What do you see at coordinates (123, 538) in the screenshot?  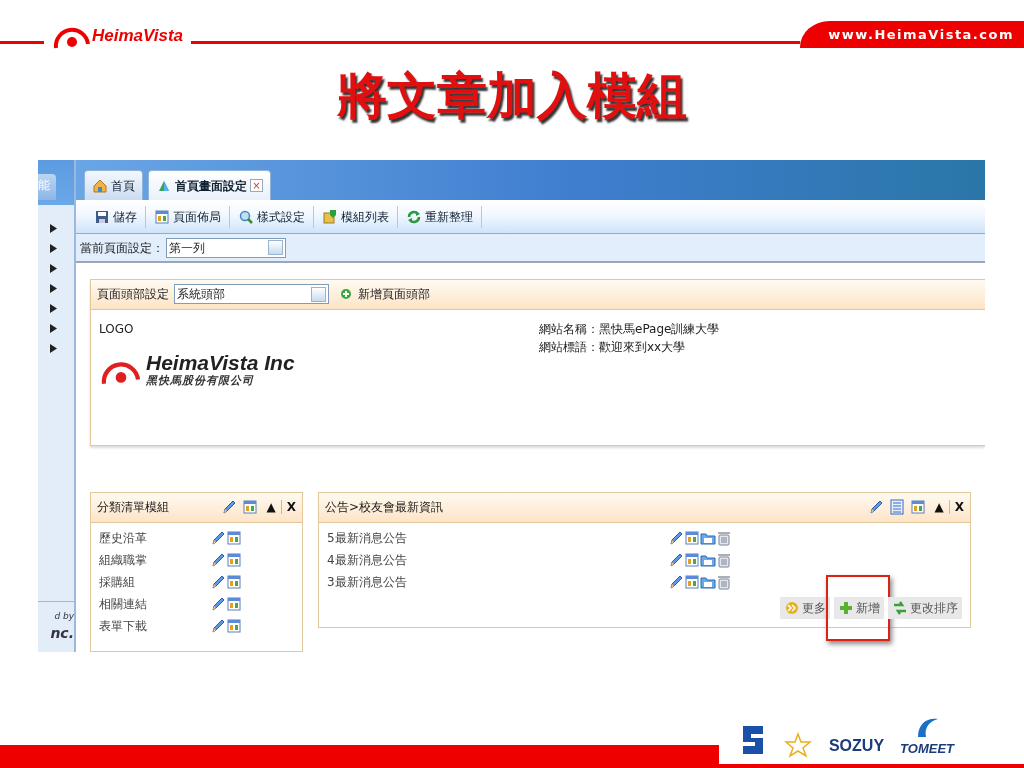 I see `module-item: 歷史沿革` at bounding box center [123, 538].